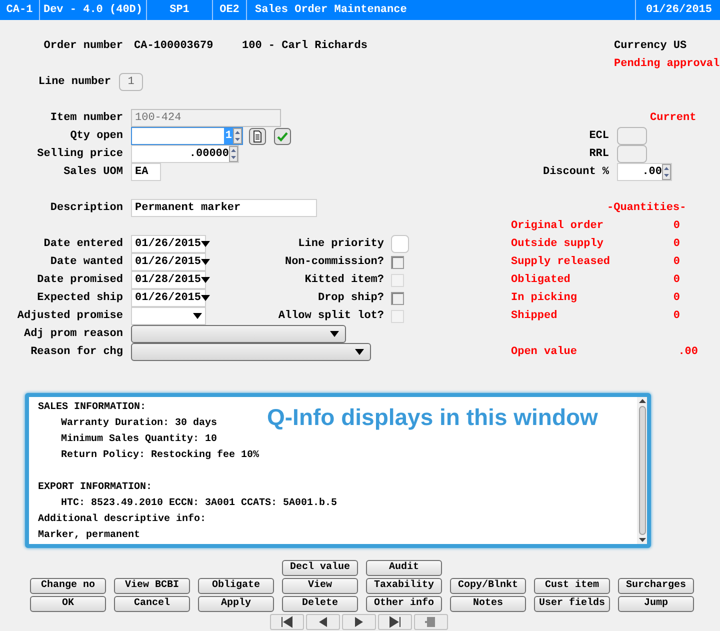  I want to click on quantity-label: Outside supply, so click(557, 244).